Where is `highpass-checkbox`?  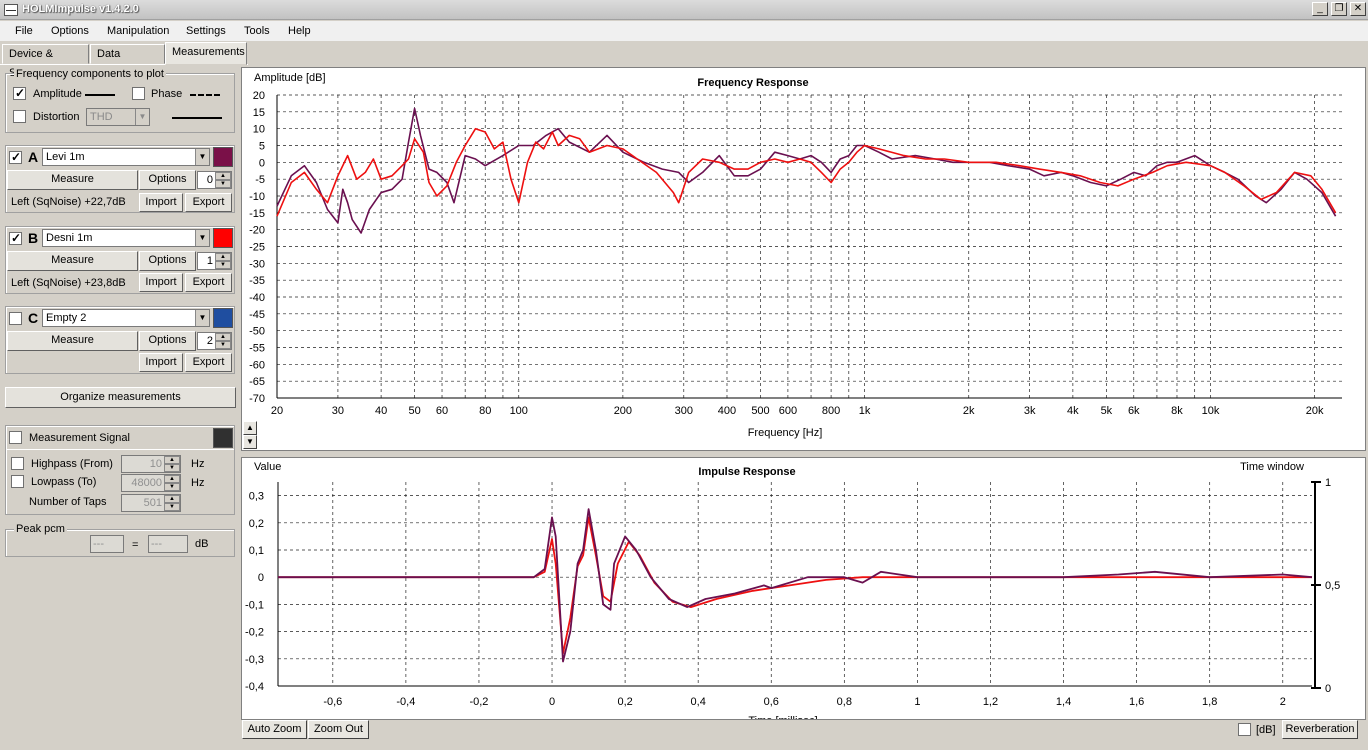 highpass-checkbox is located at coordinates (17, 463).